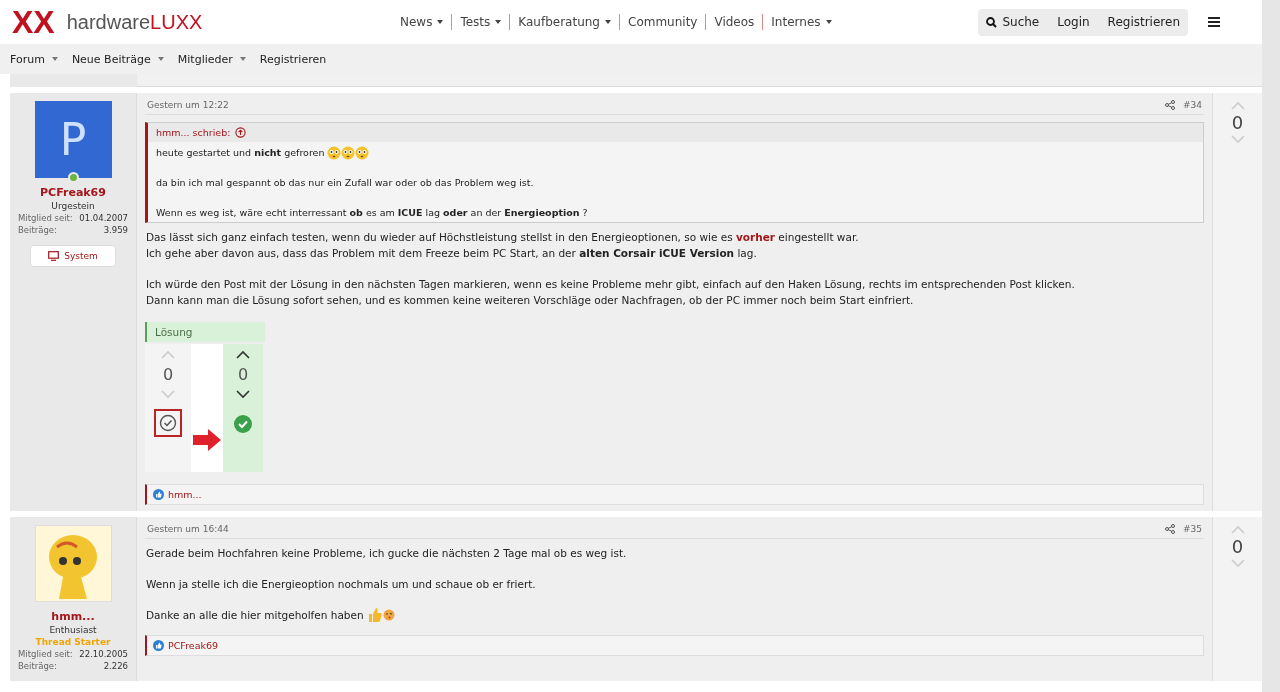 This screenshot has height=692, width=1280. What do you see at coordinates (211, 59) in the screenshot?
I see `subnav-link: Mitglieder` at bounding box center [211, 59].